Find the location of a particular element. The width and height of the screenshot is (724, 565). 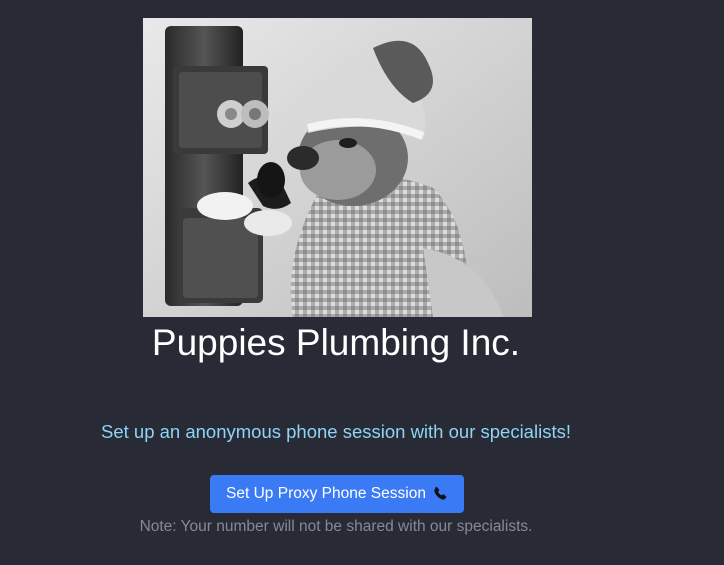

setup-proxy-phone-session-button: Set Up Proxy Phone Session is located at coordinates (337, 494).